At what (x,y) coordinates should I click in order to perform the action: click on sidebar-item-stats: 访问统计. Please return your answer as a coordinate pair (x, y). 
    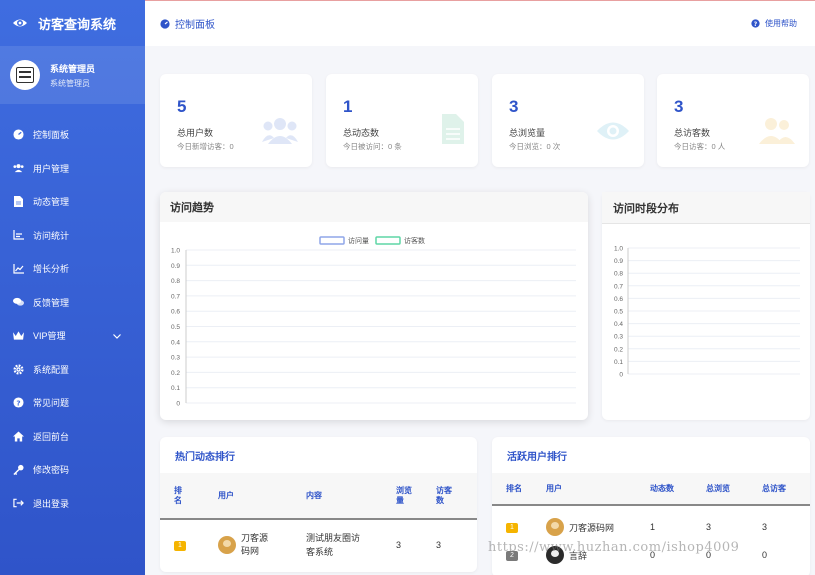
    Looking at the image, I should click on (72, 236).